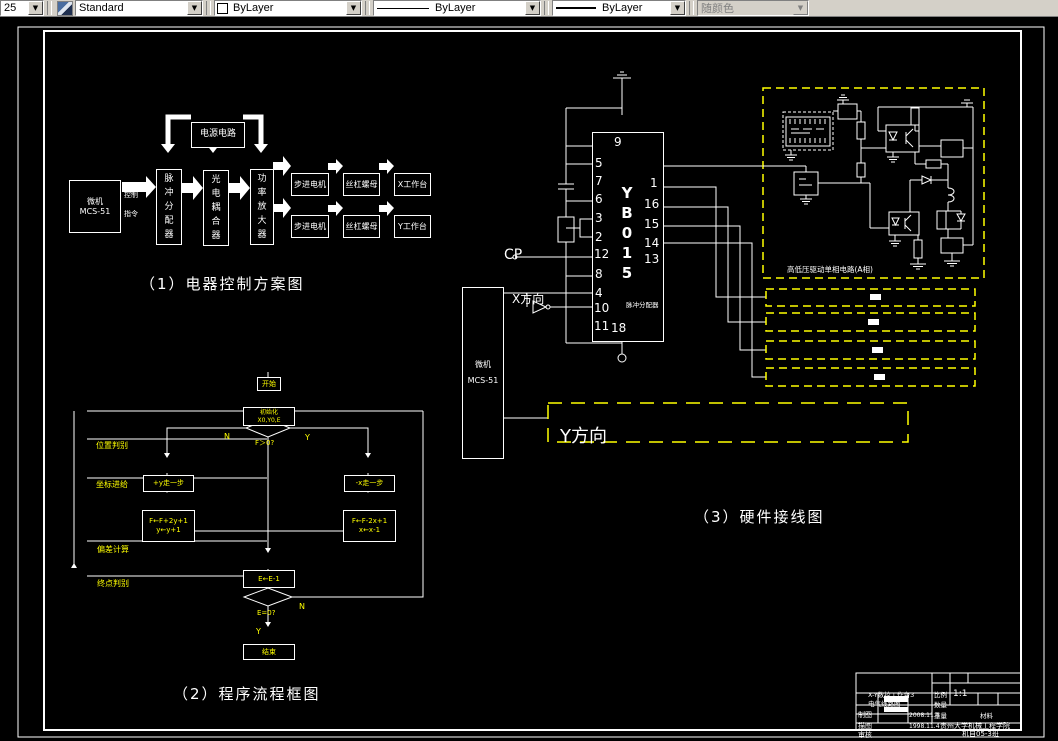 The width and height of the screenshot is (1058, 741). What do you see at coordinates (101, 8) in the screenshot?
I see `style-value: Standard` at bounding box center [101, 8].